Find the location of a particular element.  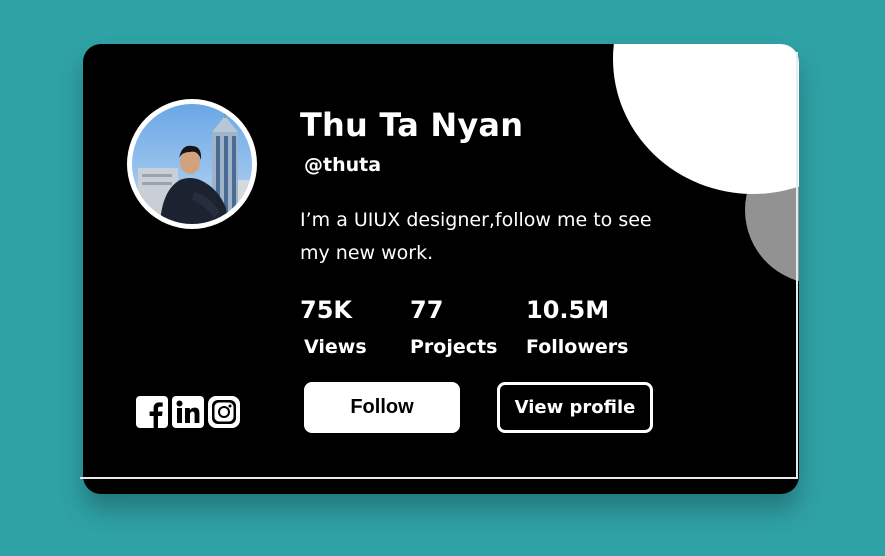

stat-views: 75K Views is located at coordinates (333, 327).